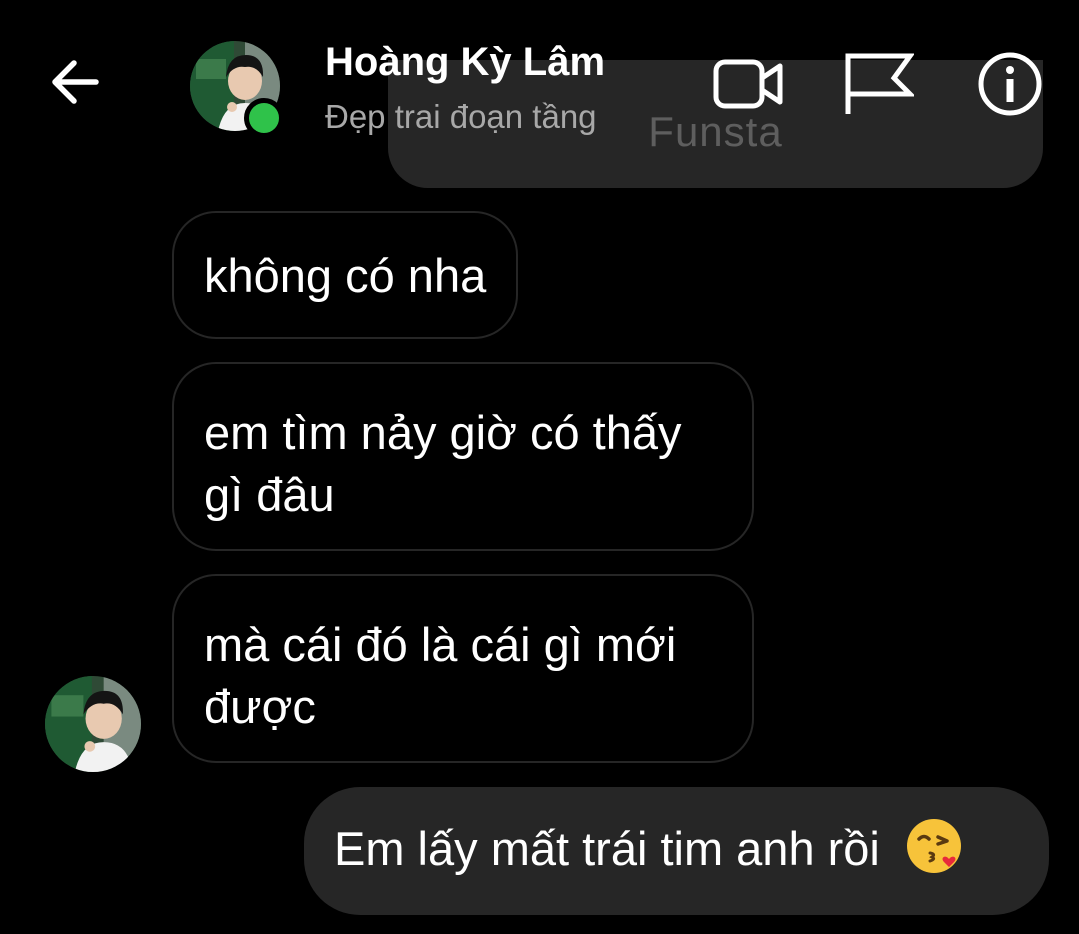  I want to click on back-arrow-icon, so click(76, 82).